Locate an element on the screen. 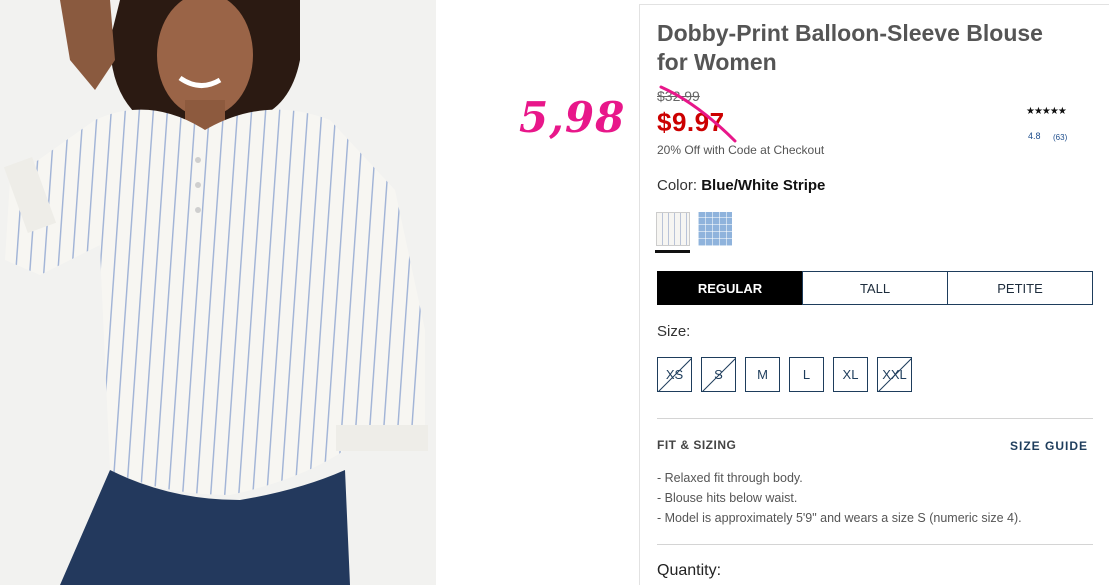  rating-value: 4.8 is located at coordinates (1034, 136).